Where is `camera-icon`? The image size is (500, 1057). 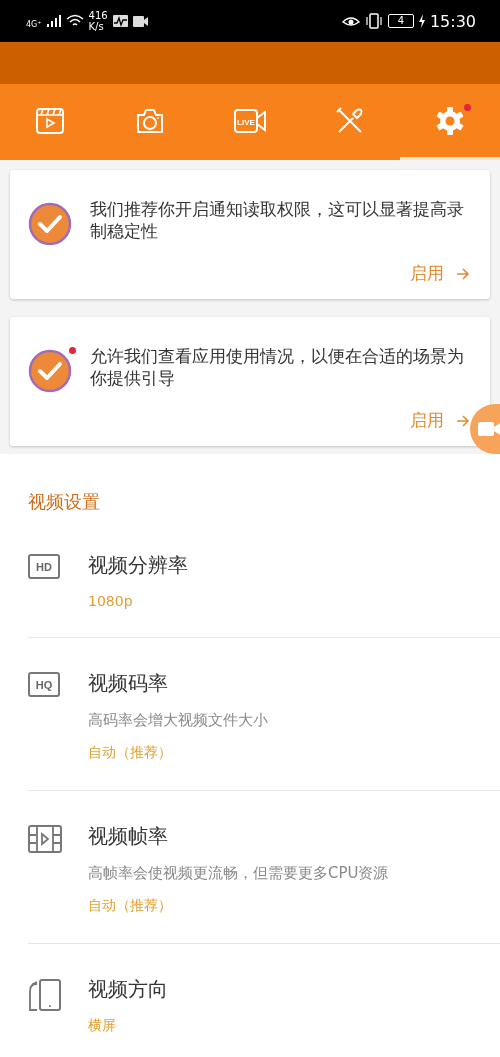
camera-icon is located at coordinates (150, 120).